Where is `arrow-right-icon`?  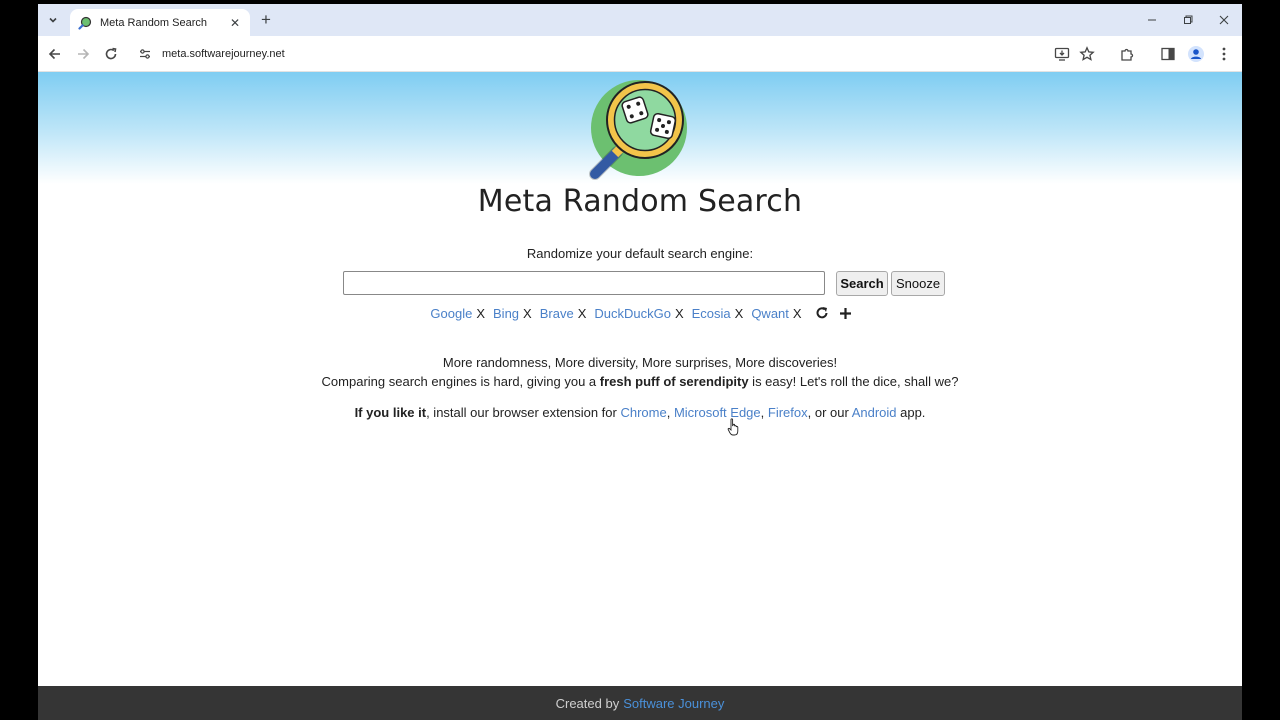
arrow-right-icon is located at coordinates (84, 54).